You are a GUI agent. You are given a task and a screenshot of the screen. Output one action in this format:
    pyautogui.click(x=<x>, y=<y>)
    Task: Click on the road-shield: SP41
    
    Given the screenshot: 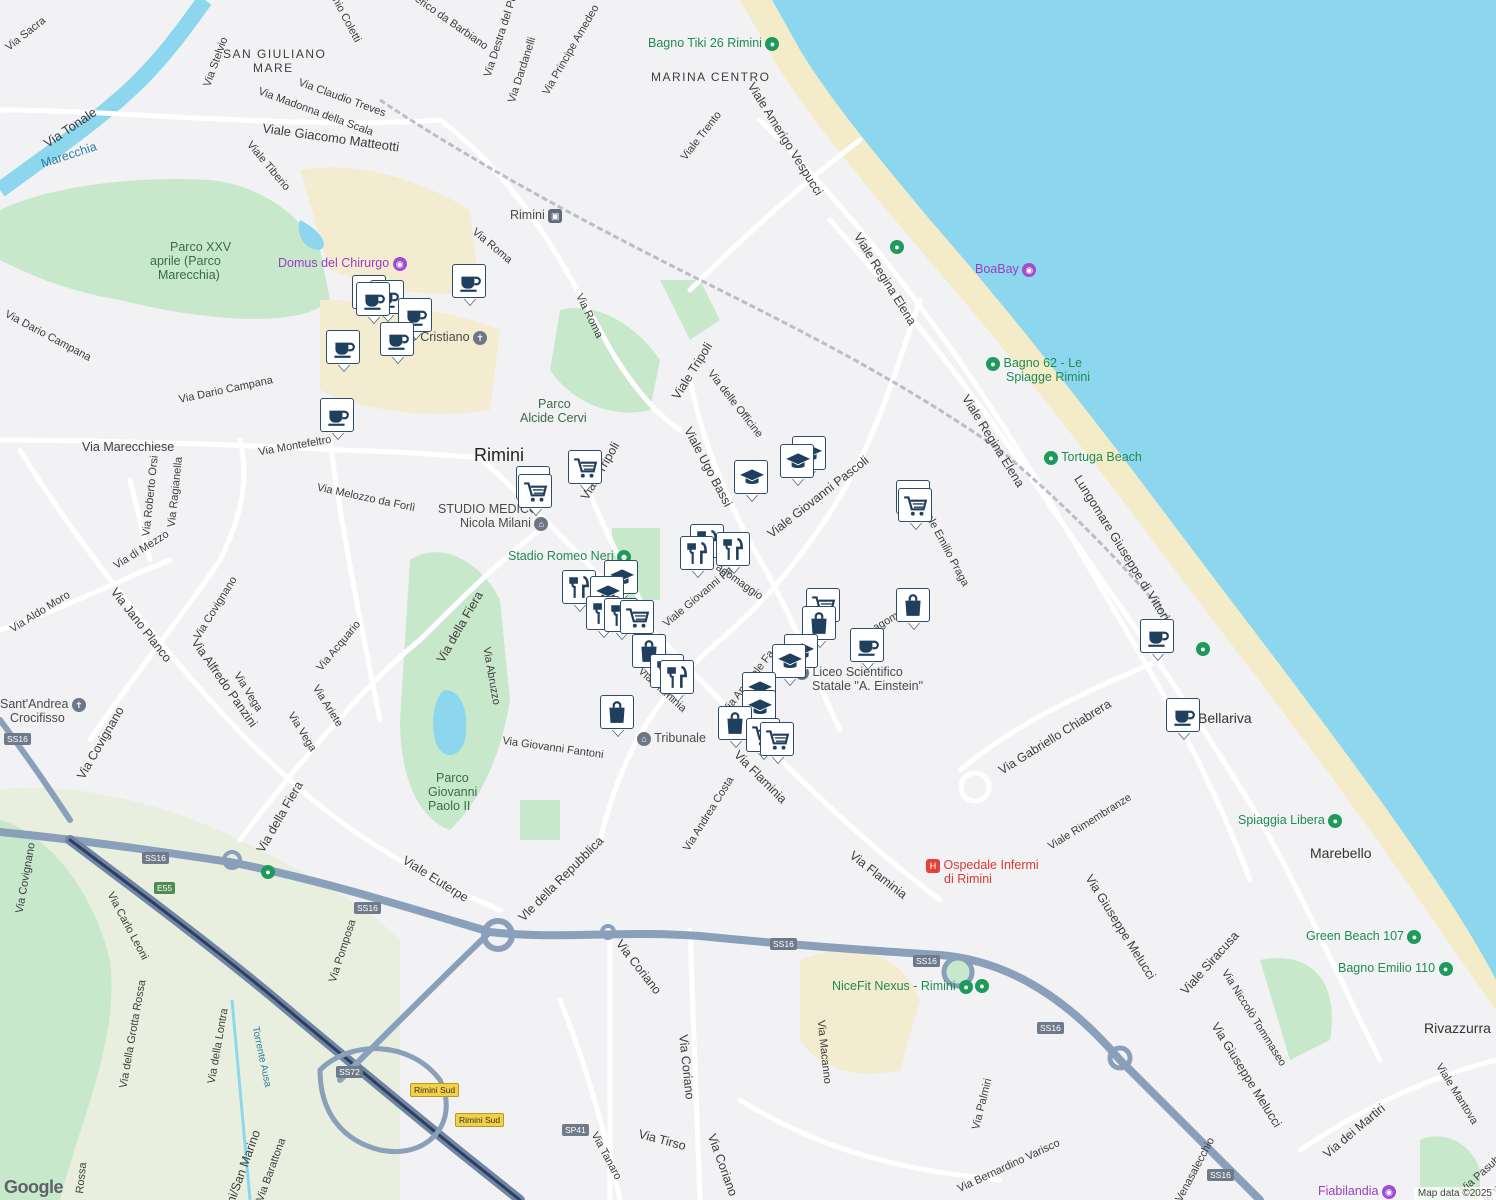 What is the action you would take?
    pyautogui.click(x=575, y=1130)
    